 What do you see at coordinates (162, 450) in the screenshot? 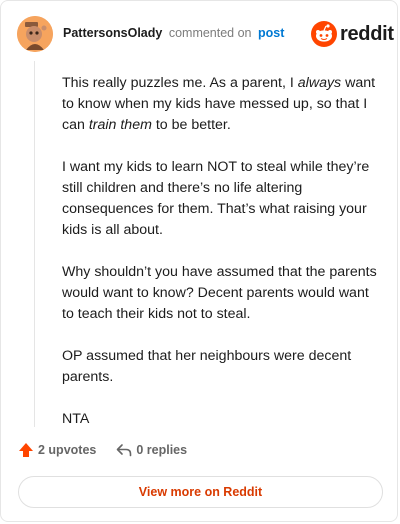
I see `reply-count: 0 replies` at bounding box center [162, 450].